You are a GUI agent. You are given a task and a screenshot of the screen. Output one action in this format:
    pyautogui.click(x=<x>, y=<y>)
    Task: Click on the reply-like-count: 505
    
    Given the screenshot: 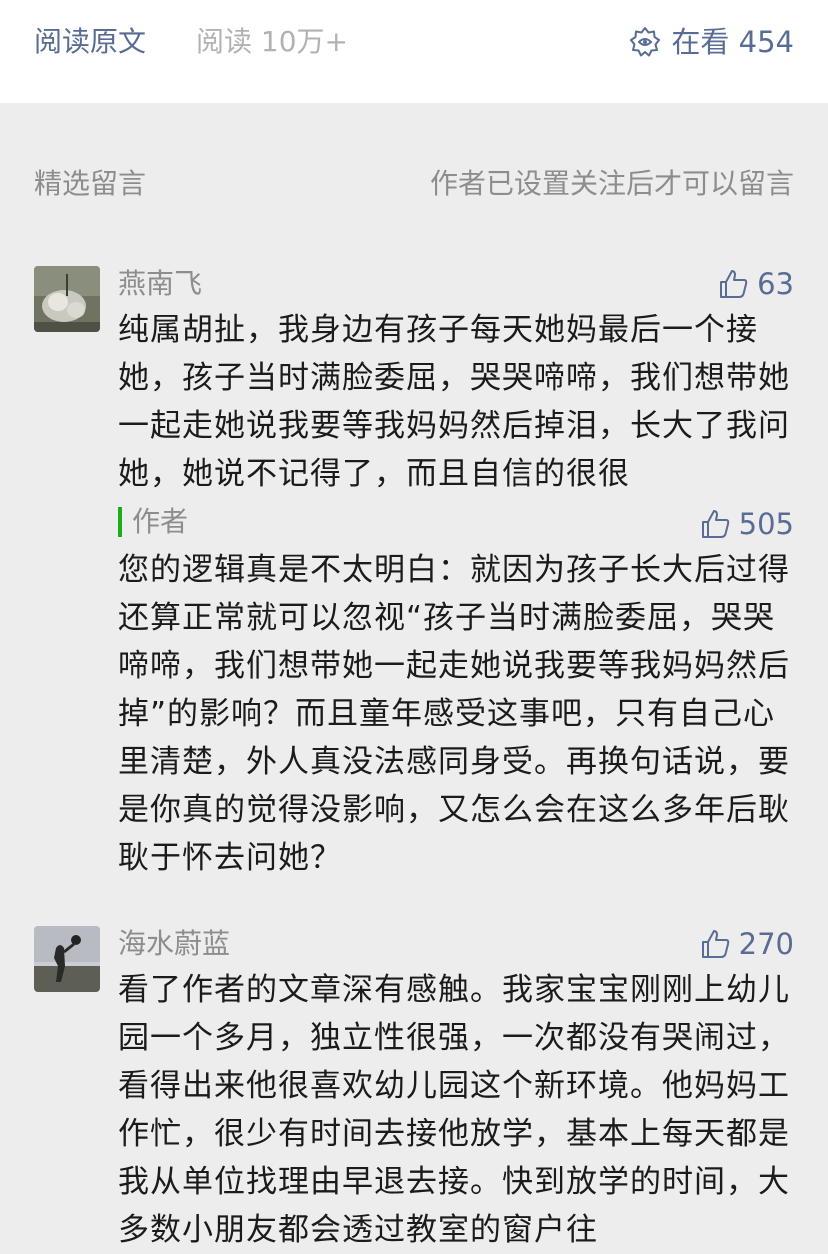 What is the action you would take?
    pyautogui.click(x=766, y=524)
    